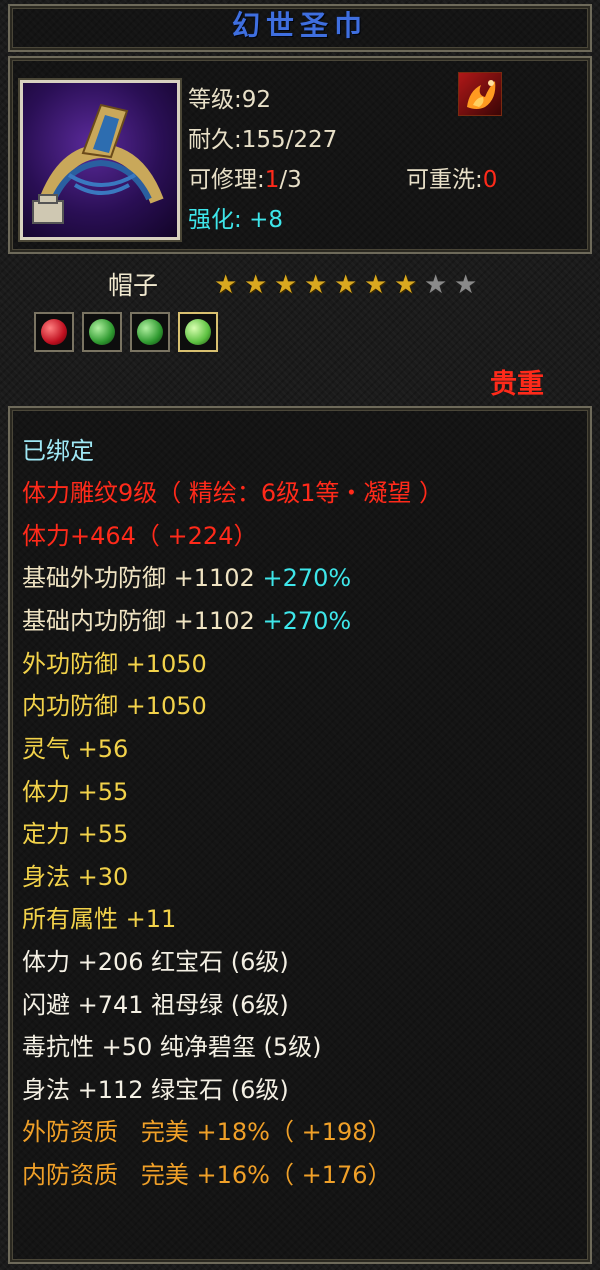  I want to click on base-ext-def-line: 基础外功防御 +1102 +270%, so click(186, 578).